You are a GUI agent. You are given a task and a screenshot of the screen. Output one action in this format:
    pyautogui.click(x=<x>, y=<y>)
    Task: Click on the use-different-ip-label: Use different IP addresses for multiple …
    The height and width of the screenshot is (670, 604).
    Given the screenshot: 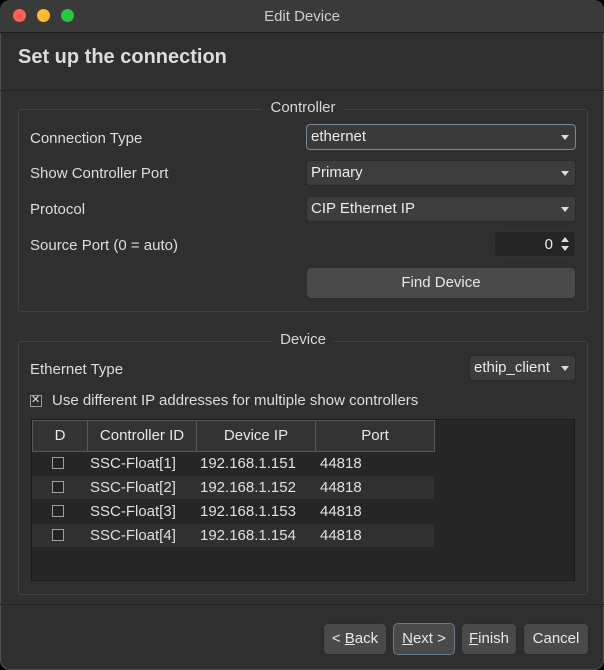 What is the action you would take?
    pyautogui.click(x=235, y=400)
    